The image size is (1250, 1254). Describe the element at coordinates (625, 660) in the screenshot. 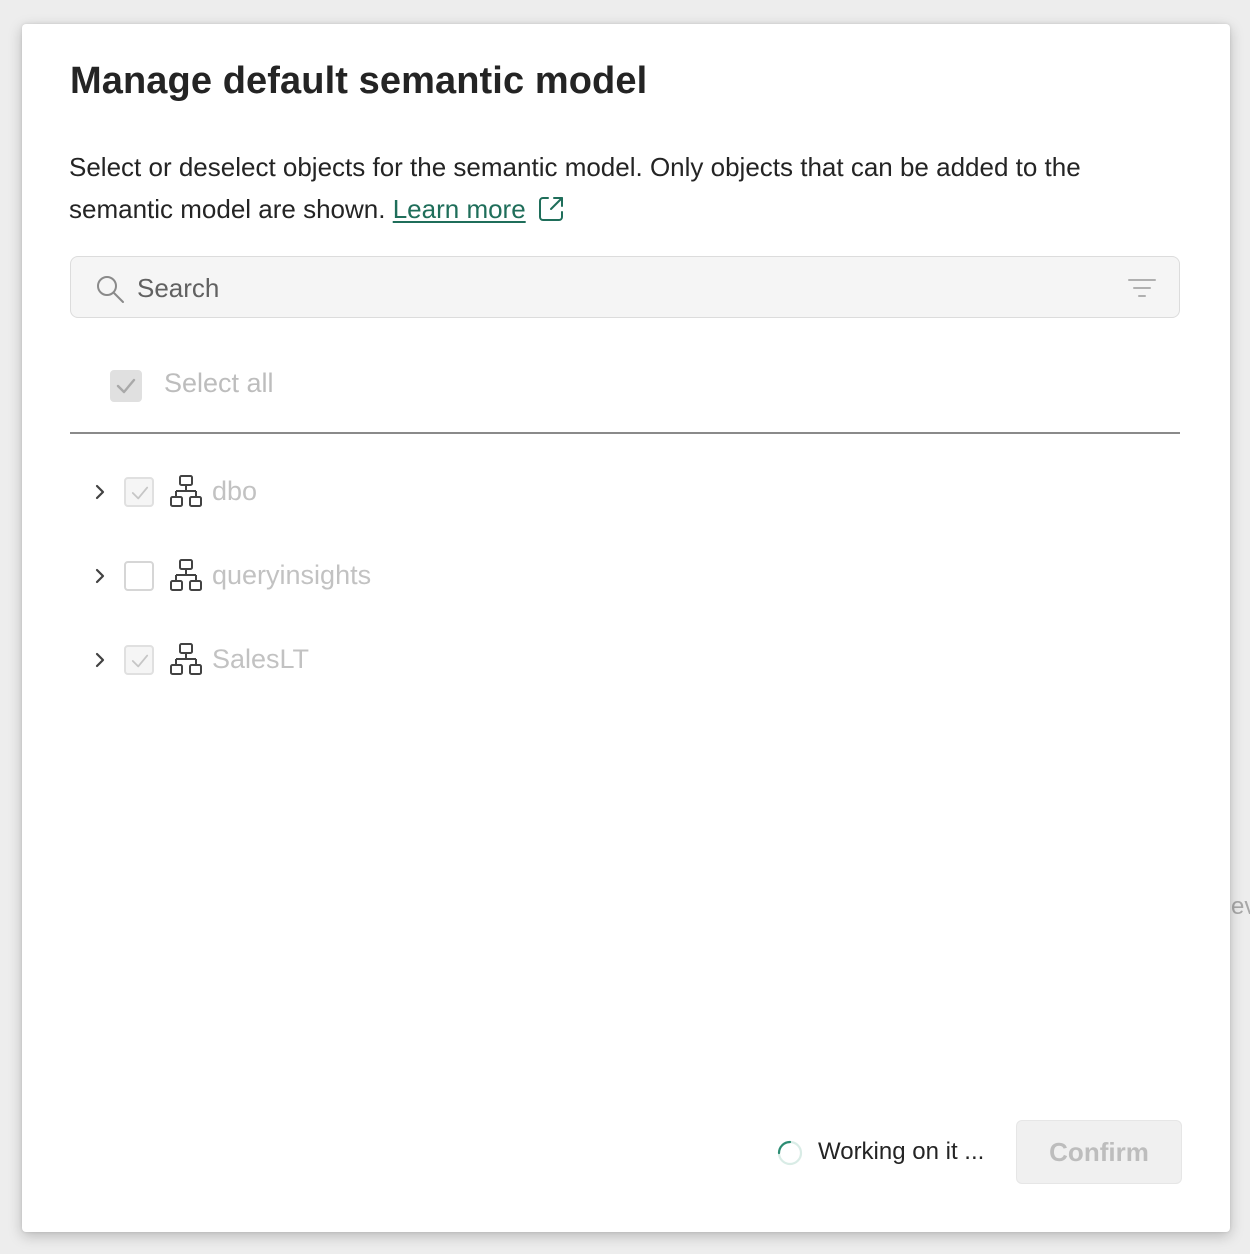

I see `tree-row-saleslt: SalesLT` at that location.